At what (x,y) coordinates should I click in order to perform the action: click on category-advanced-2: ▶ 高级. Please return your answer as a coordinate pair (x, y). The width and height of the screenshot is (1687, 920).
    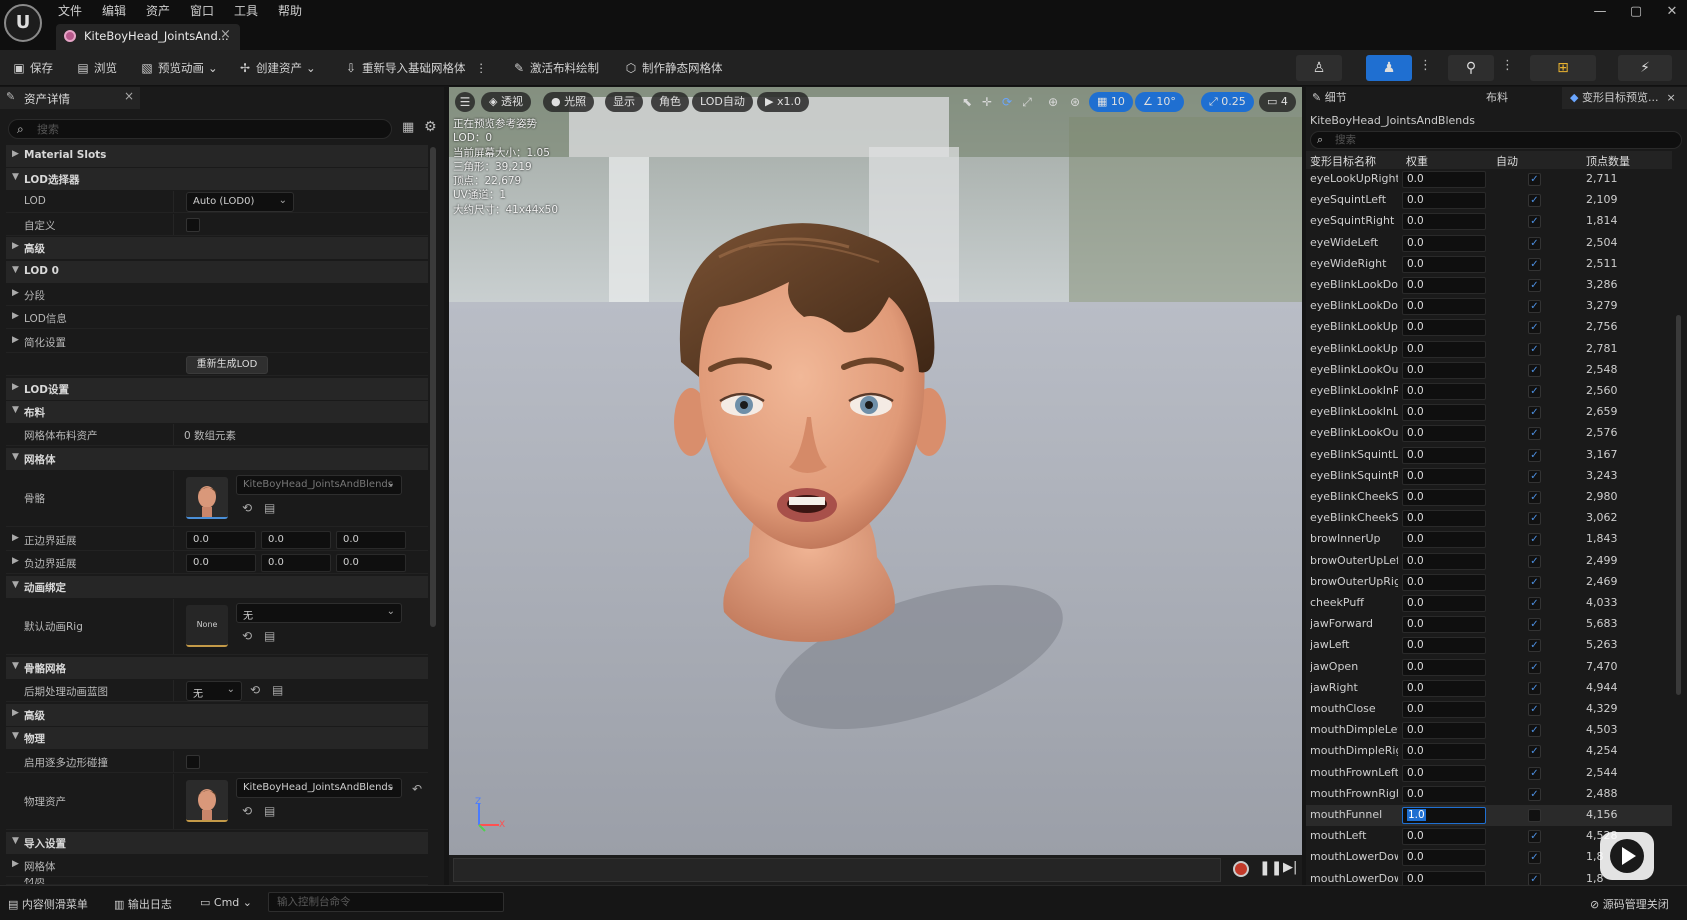
    Looking at the image, I should click on (217, 715).